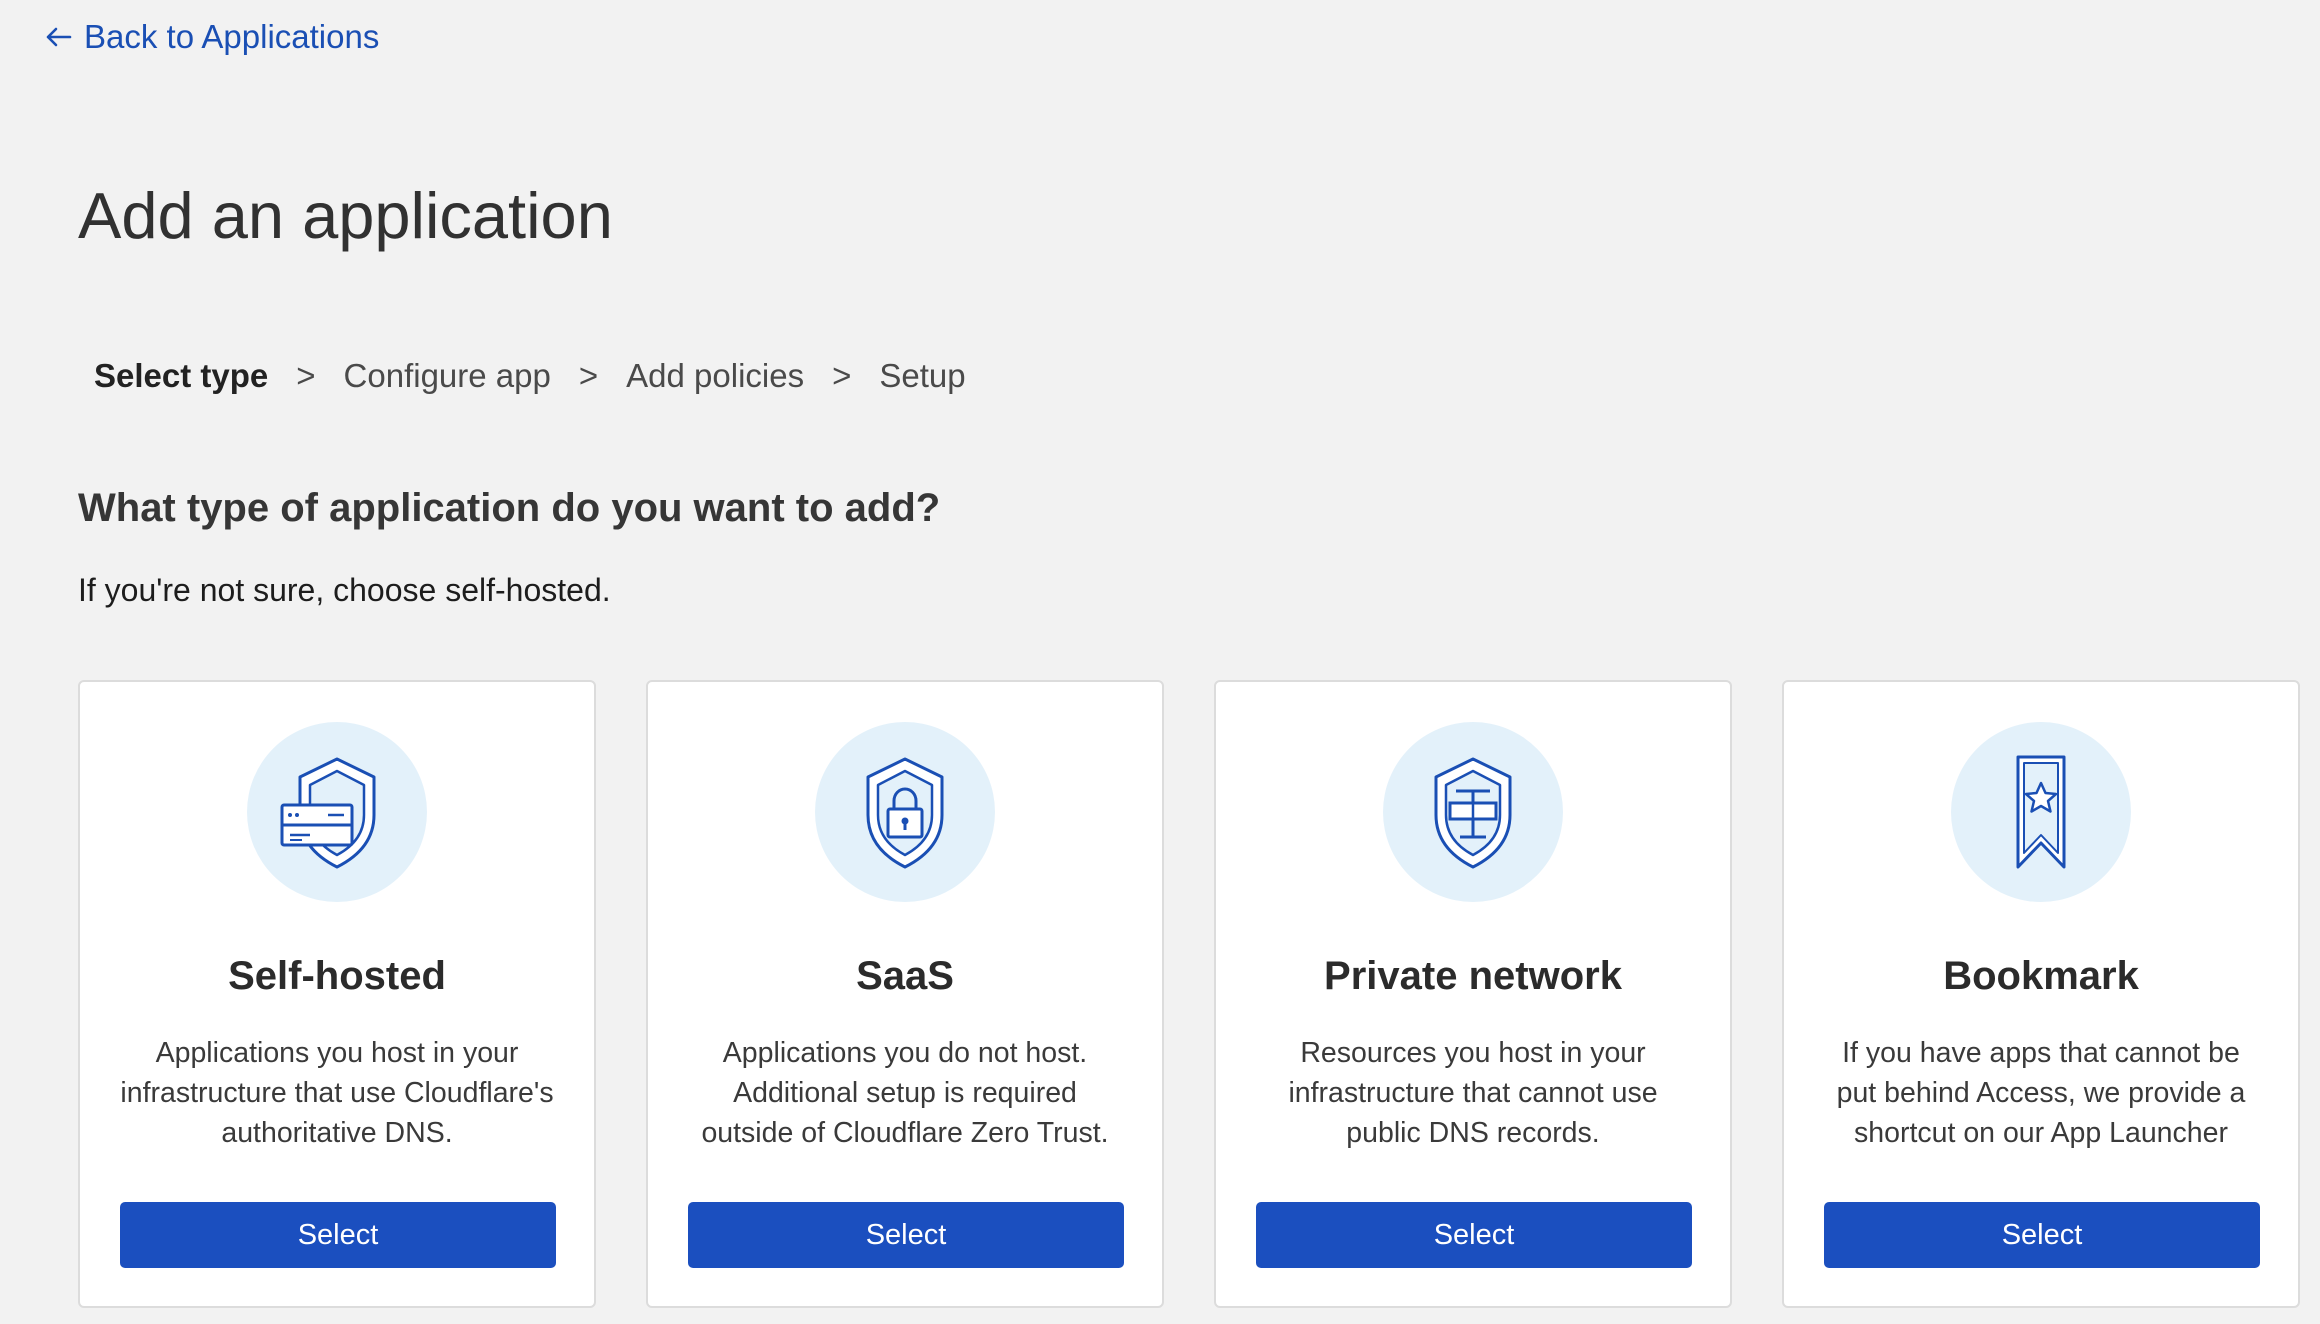 This screenshot has width=2320, height=1324. I want to click on select-self-hosted-button: Select, so click(338, 1235).